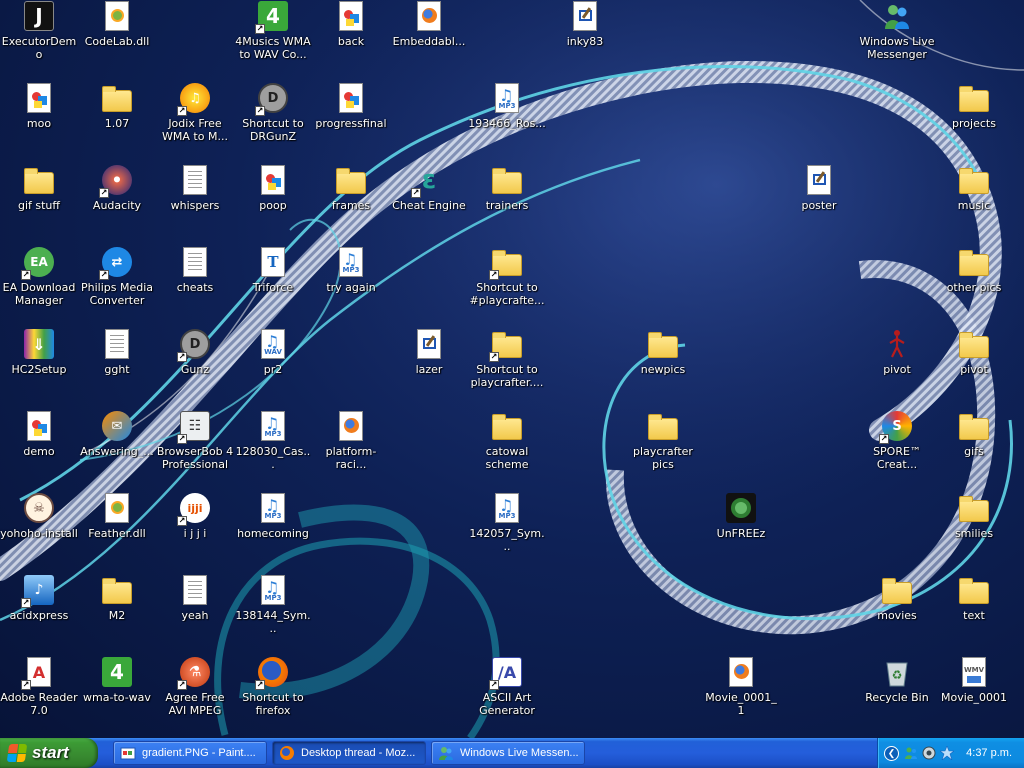 This screenshot has width=1024, height=768. I want to click on chevron-left-icon: ❮, so click(891, 753).